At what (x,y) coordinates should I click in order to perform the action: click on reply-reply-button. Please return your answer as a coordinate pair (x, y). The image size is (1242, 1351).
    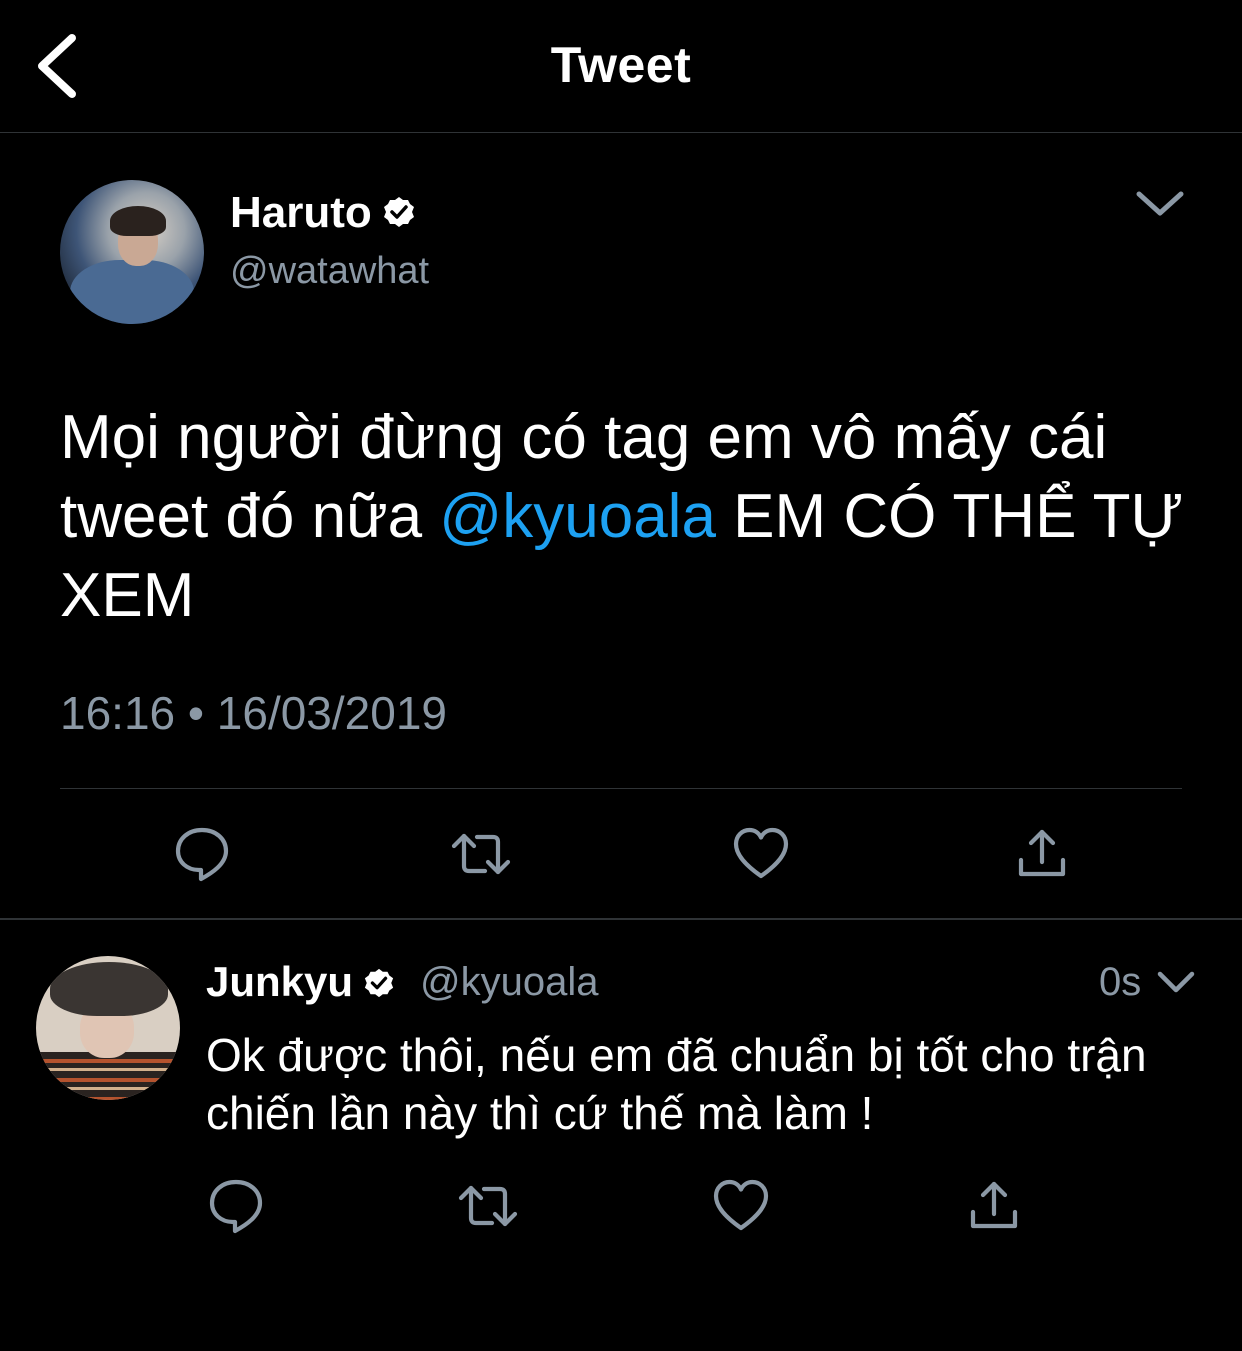
    Looking at the image, I should click on (236, 1206).